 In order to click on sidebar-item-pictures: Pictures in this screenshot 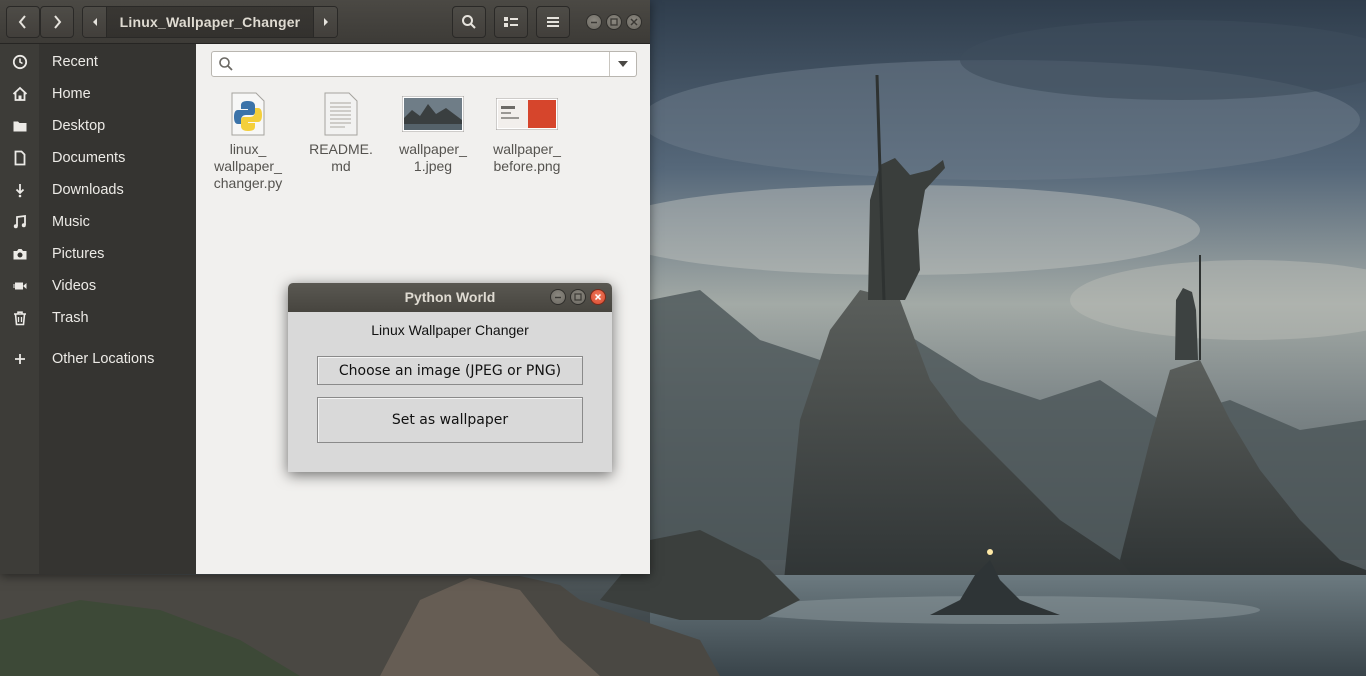, I will do `click(98, 254)`.